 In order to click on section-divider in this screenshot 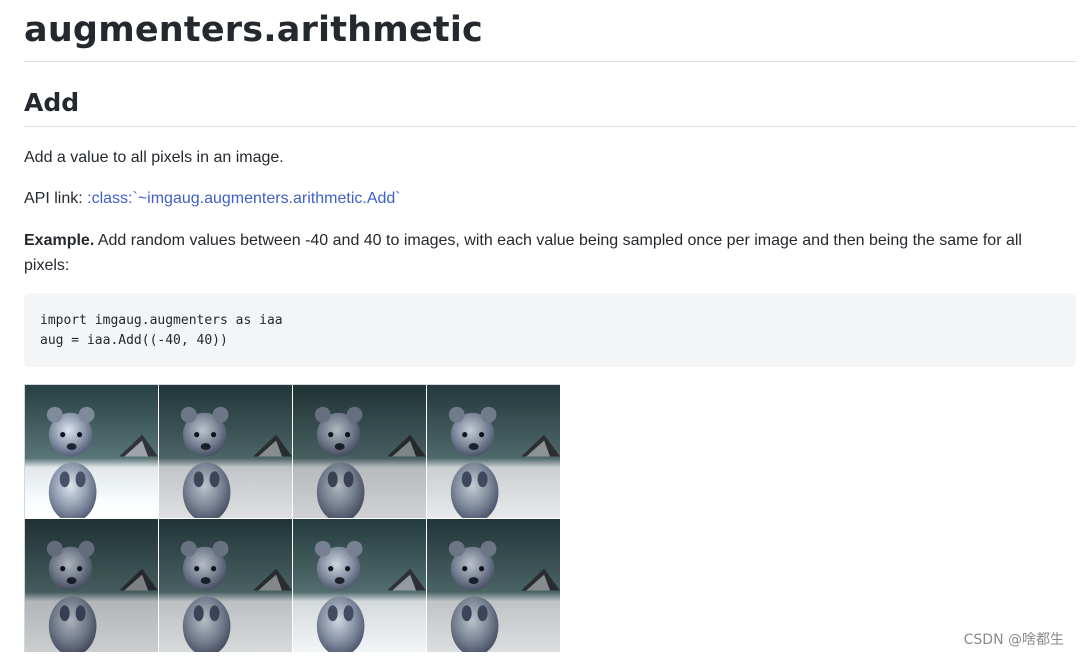, I will do `click(550, 126)`.